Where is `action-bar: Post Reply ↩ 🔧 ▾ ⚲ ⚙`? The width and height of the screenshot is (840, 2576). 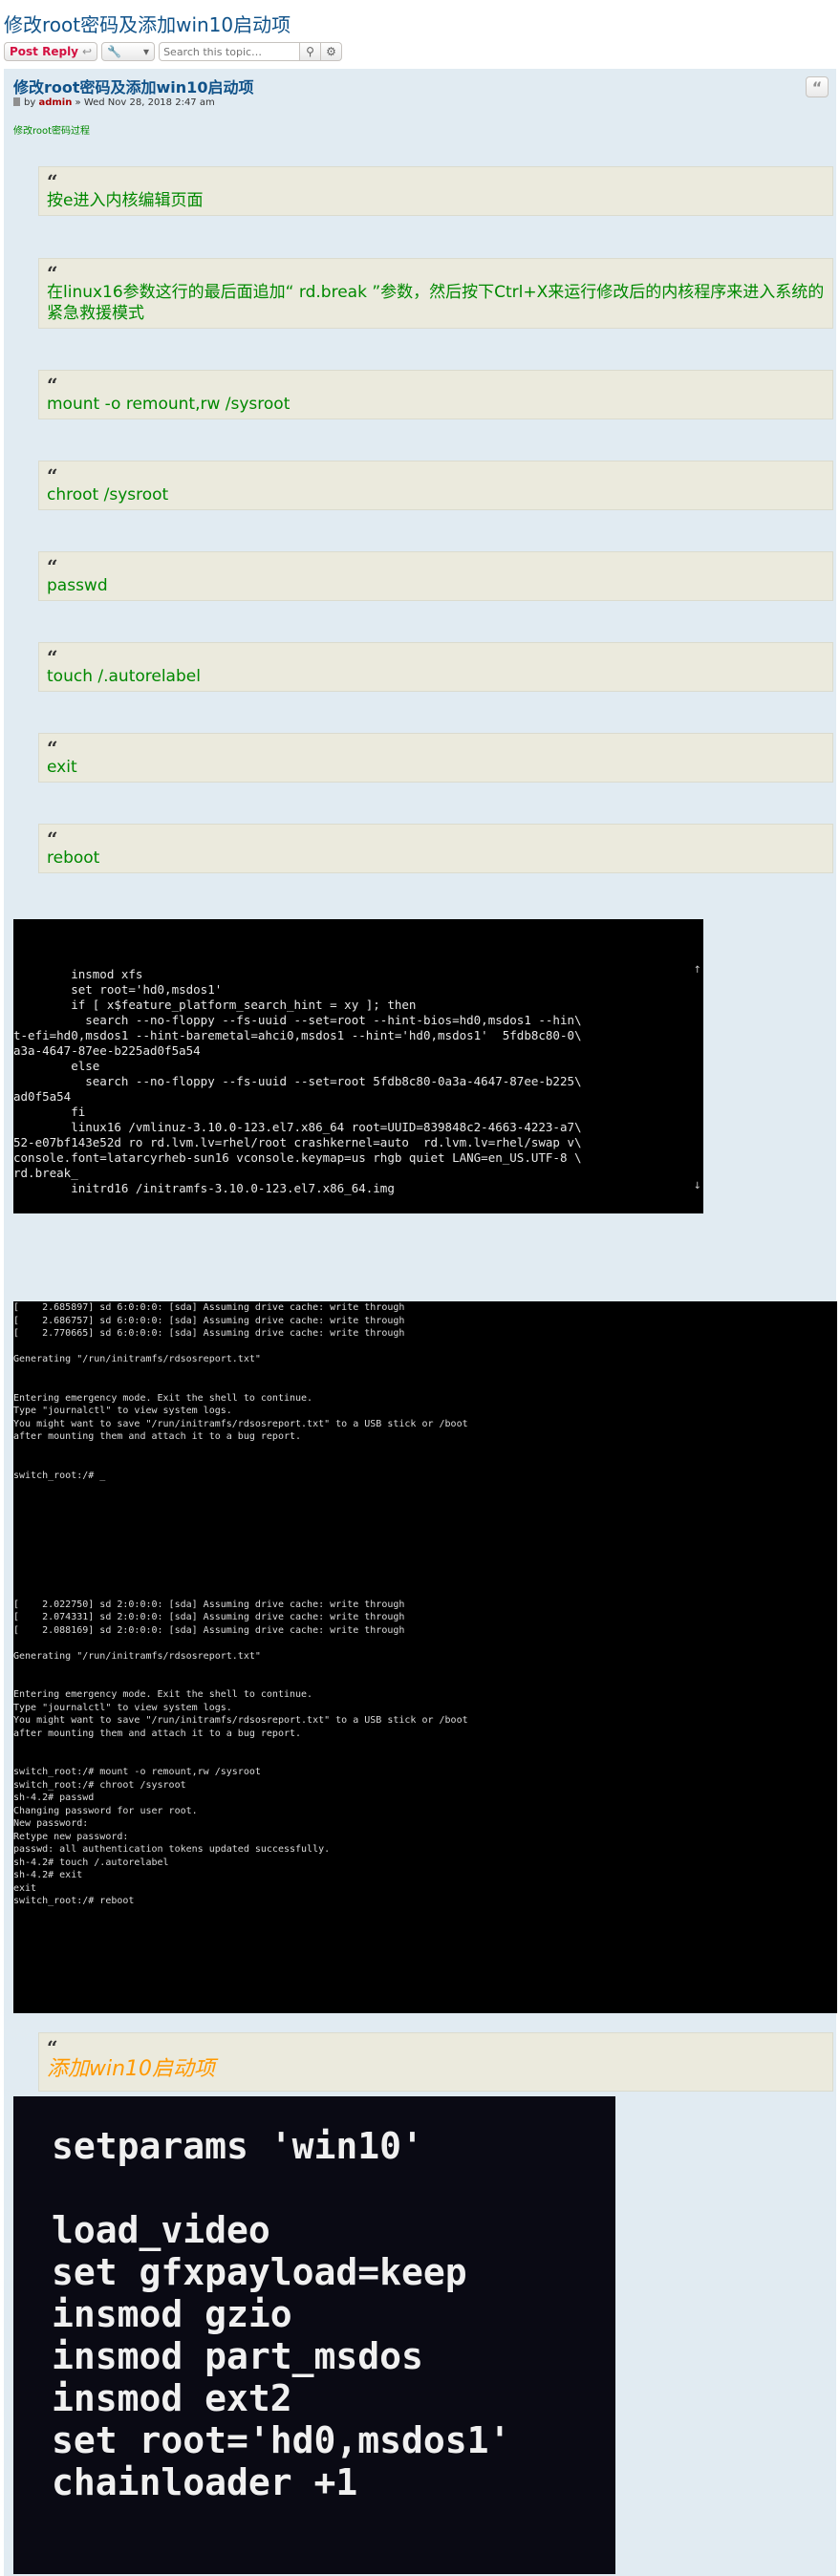 action-bar: Post Reply ↩ 🔧 ▾ ⚲ ⚙ is located at coordinates (174, 51).